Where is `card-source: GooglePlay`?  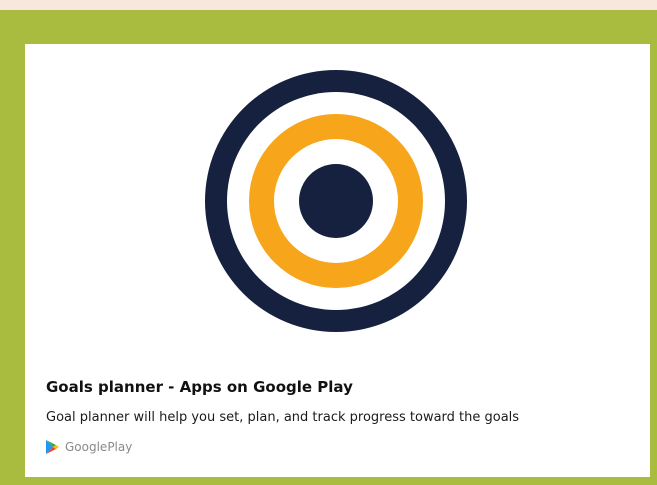
card-source: GooglePlay is located at coordinates (89, 447).